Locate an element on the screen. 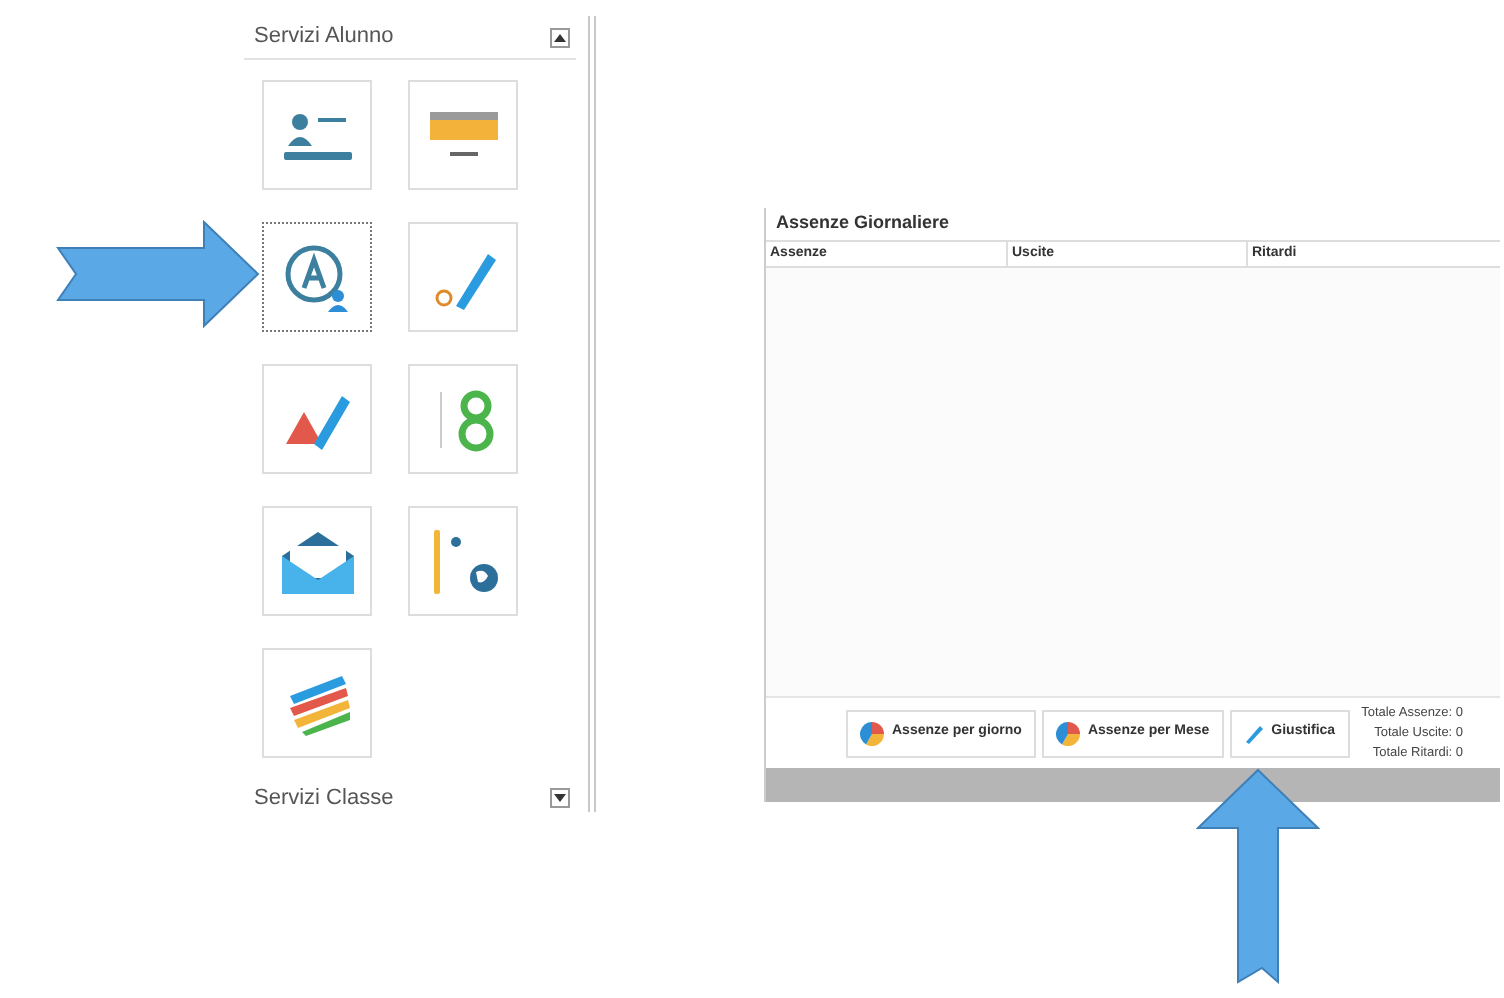 The image size is (1504, 998). letter-a-person-icon is located at coordinates (317, 277).